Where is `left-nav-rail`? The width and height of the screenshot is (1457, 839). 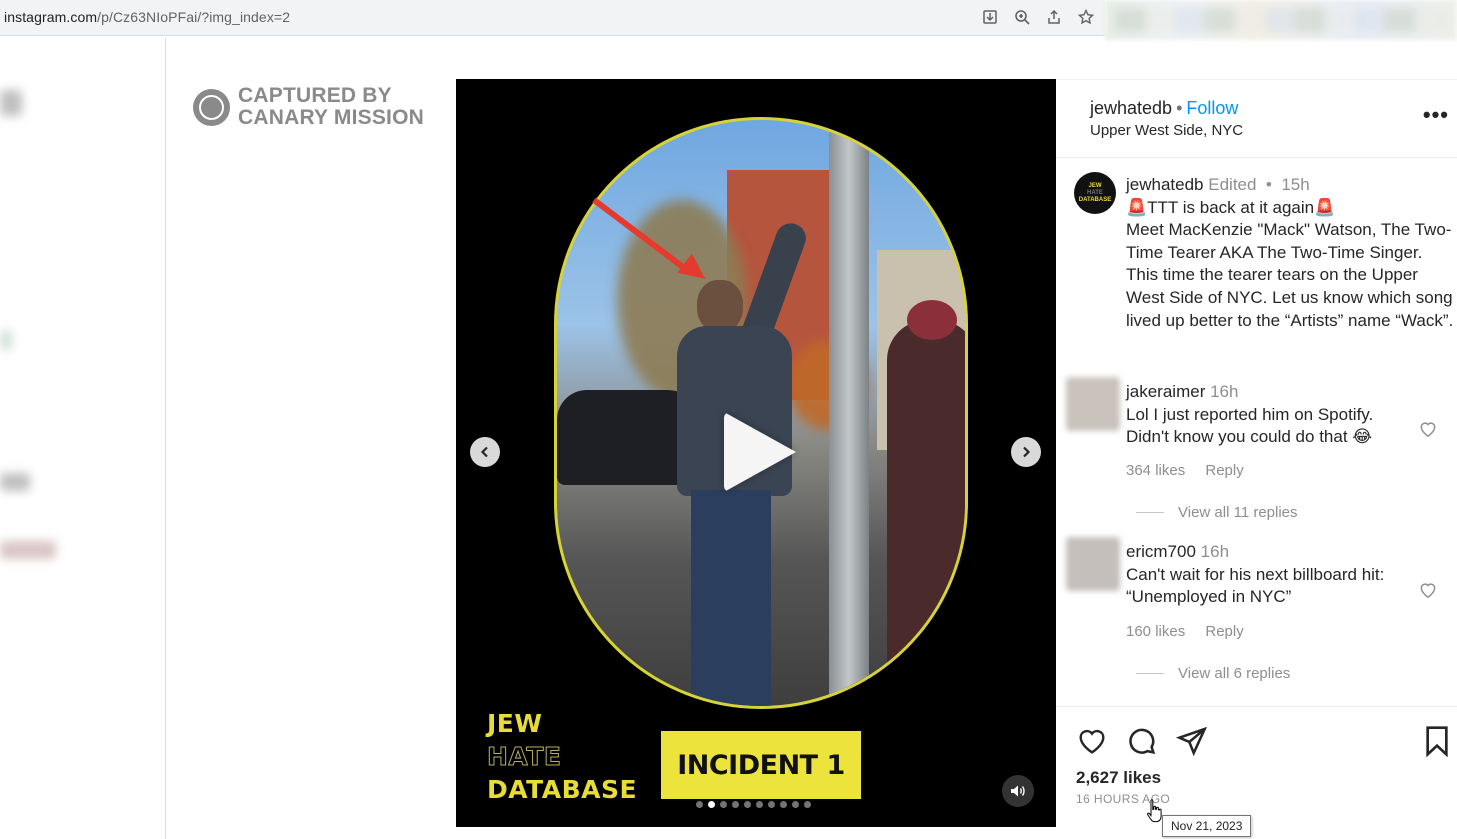 left-nav-rail is located at coordinates (83, 438).